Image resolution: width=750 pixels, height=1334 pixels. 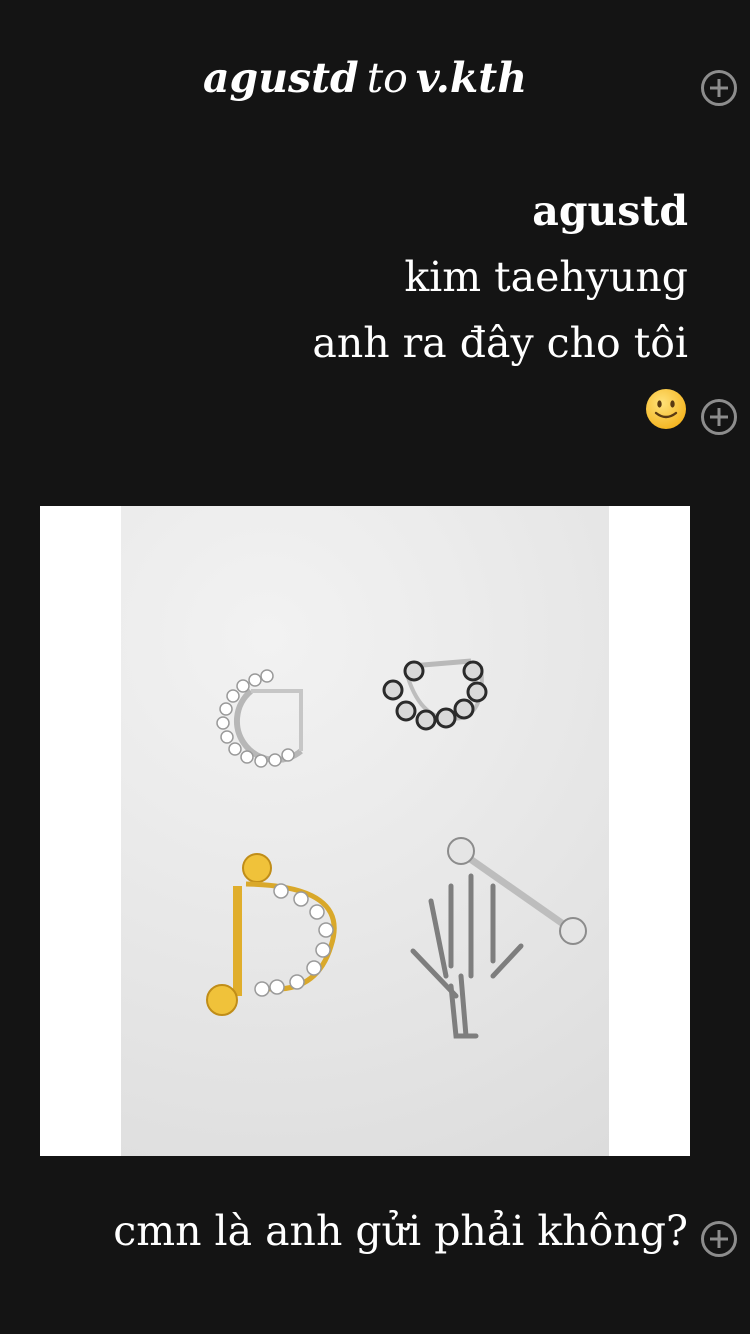 What do you see at coordinates (500, 343) in the screenshot?
I see `message-line-2: anh ra đây cho tôi` at bounding box center [500, 343].